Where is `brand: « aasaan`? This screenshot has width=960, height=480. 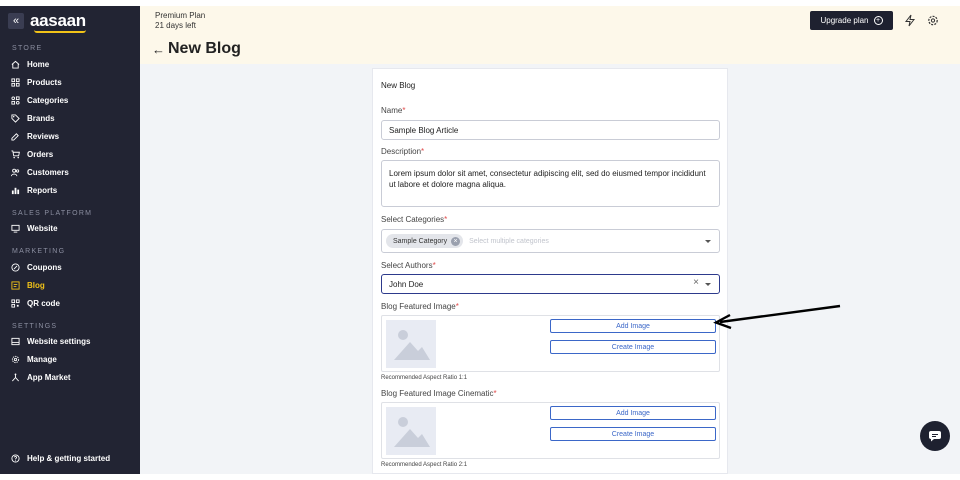
brand: « aasaan is located at coordinates (47, 22).